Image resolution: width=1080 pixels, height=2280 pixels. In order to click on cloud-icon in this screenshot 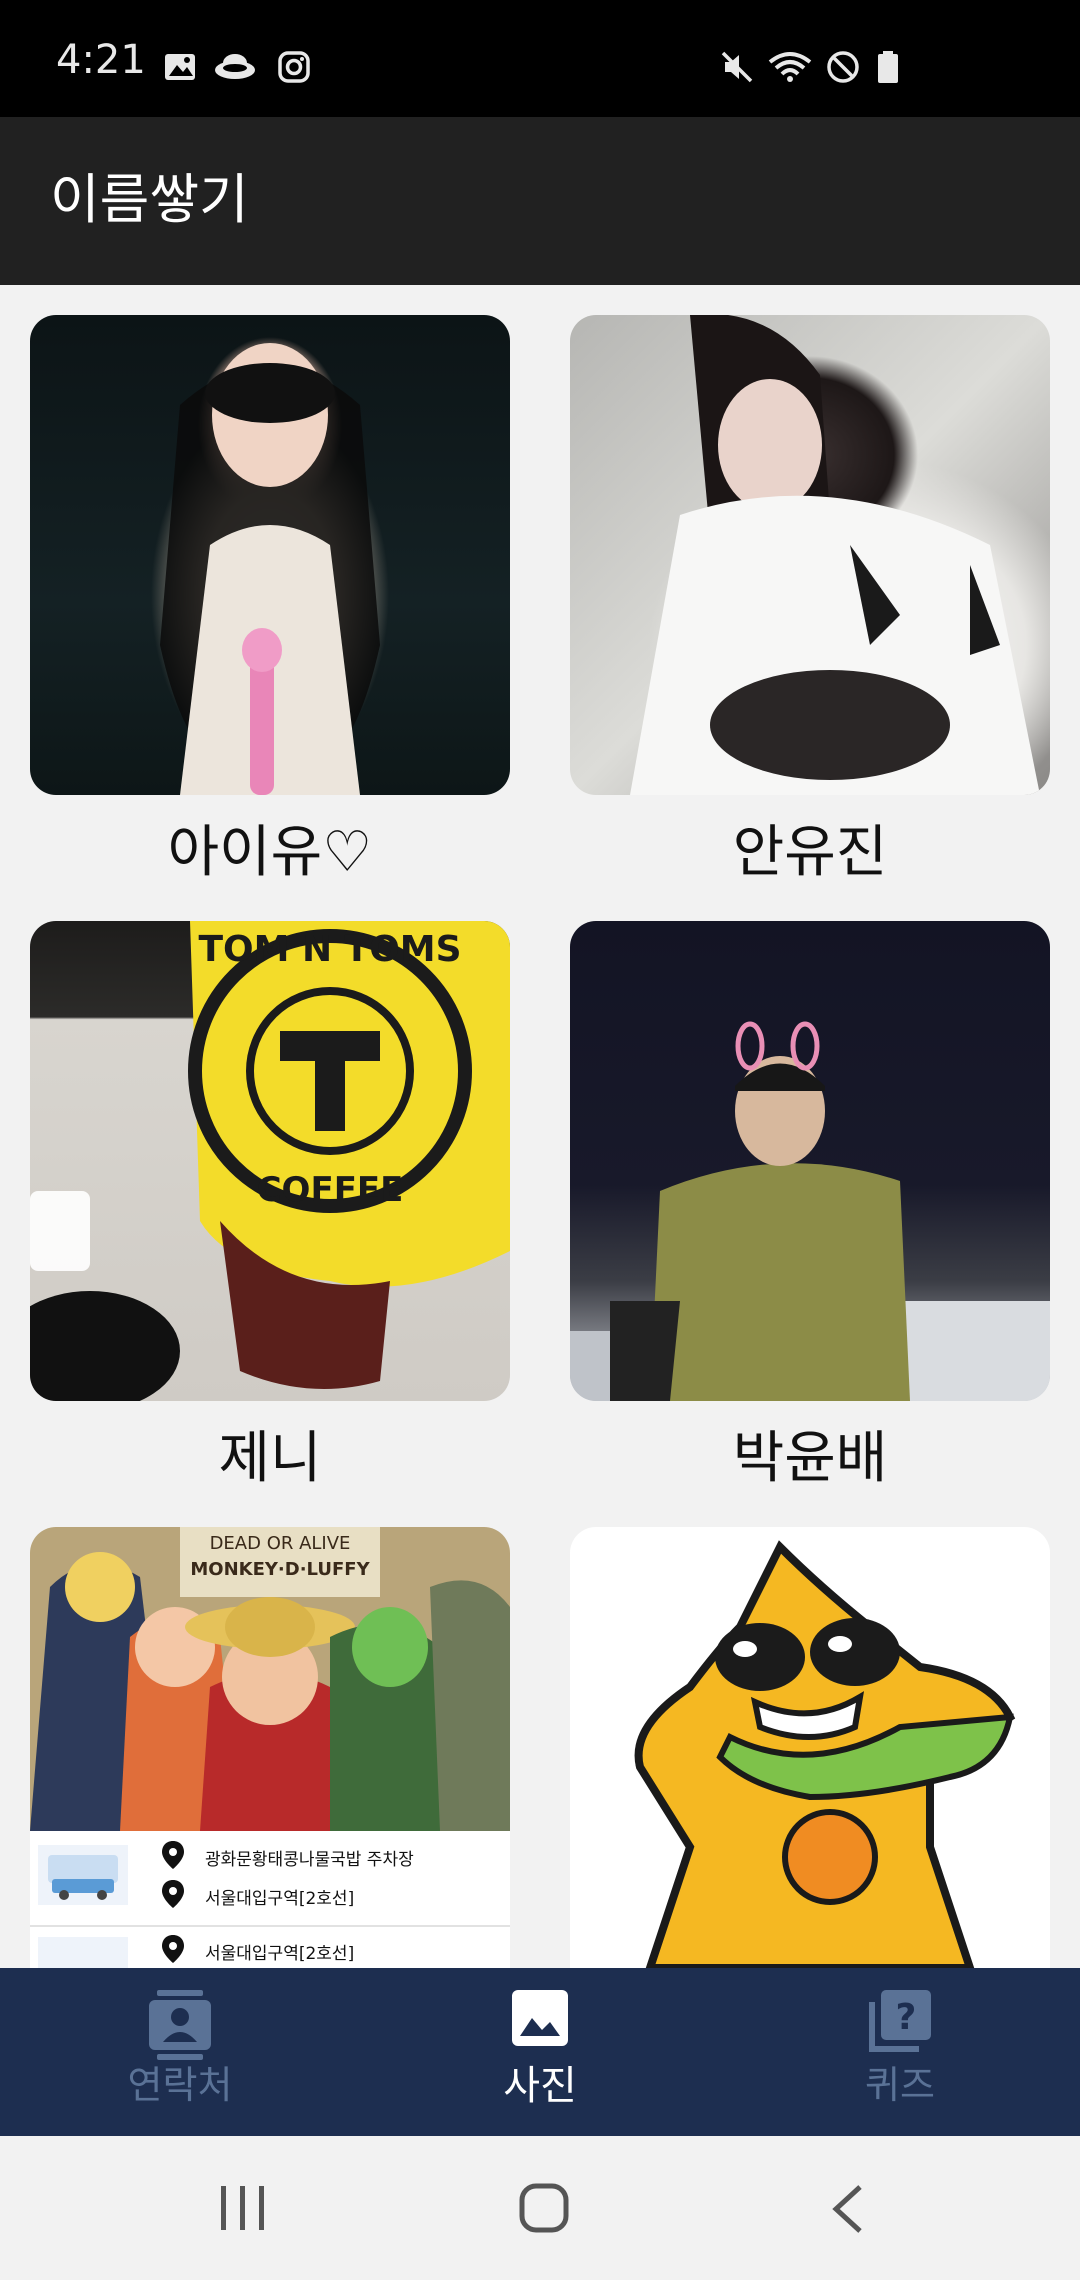, I will do `click(235, 66)`.